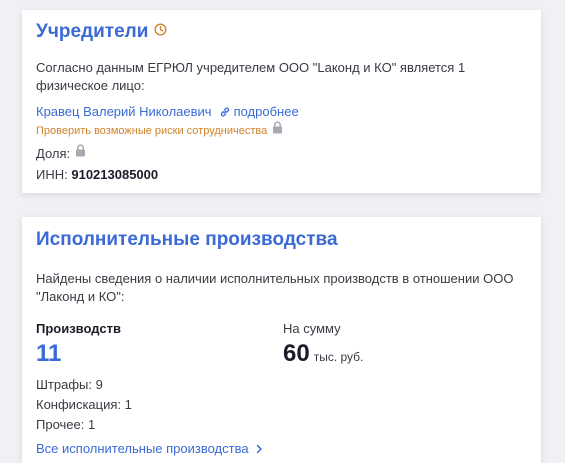  What do you see at coordinates (151, 131) in the screenshot?
I see `risk-check-link: Проверить возможные риски сотрудничества` at bounding box center [151, 131].